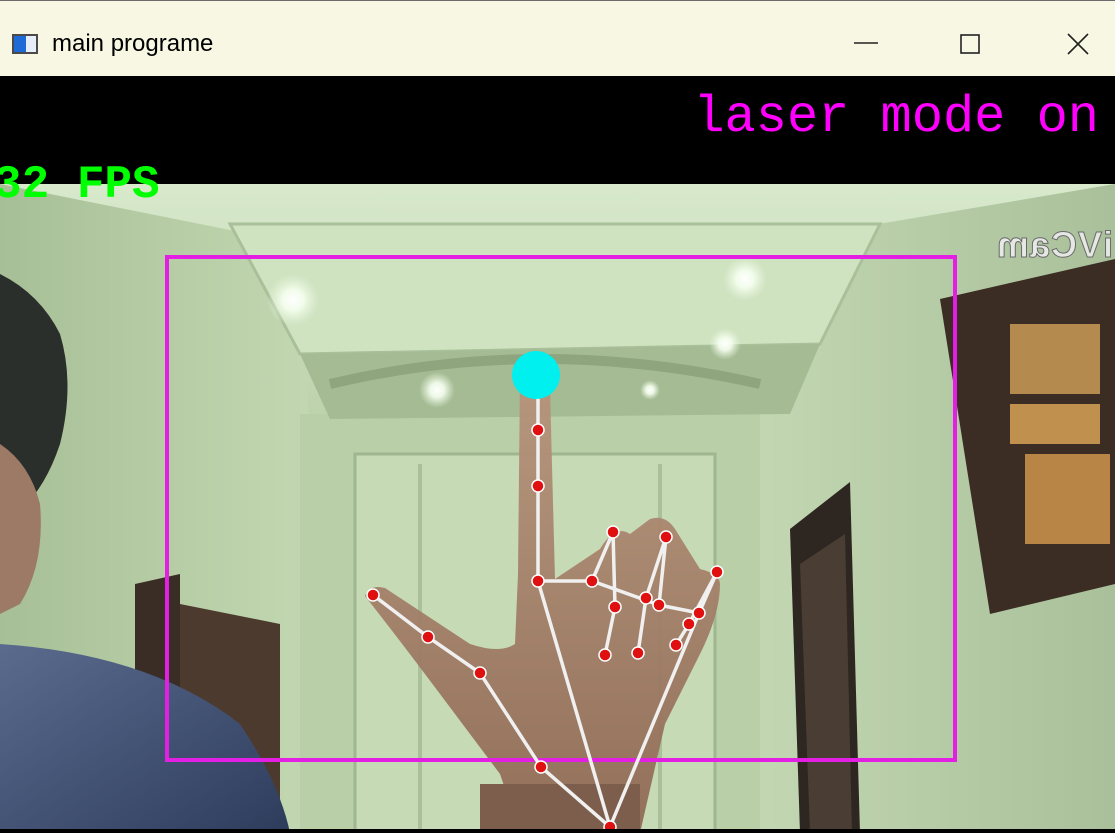 The width and height of the screenshot is (1115, 833). Describe the element at coordinates (133, 43) in the screenshot. I see `window-title: main programe` at that location.